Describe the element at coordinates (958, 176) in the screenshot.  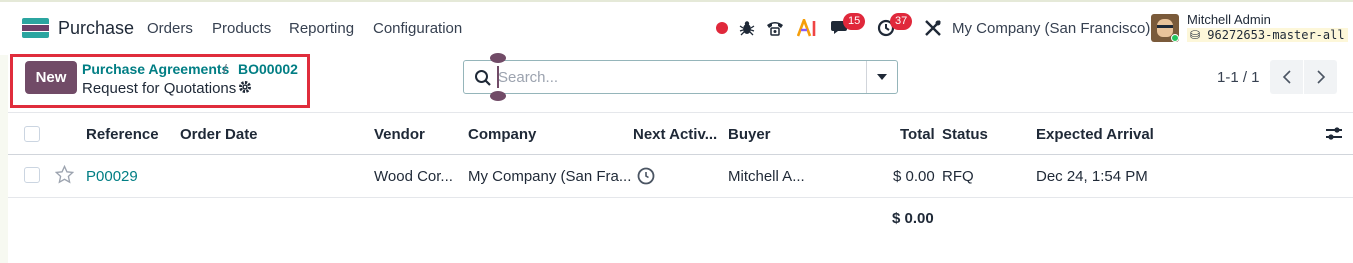
I see `row-status: RFQ` at that location.